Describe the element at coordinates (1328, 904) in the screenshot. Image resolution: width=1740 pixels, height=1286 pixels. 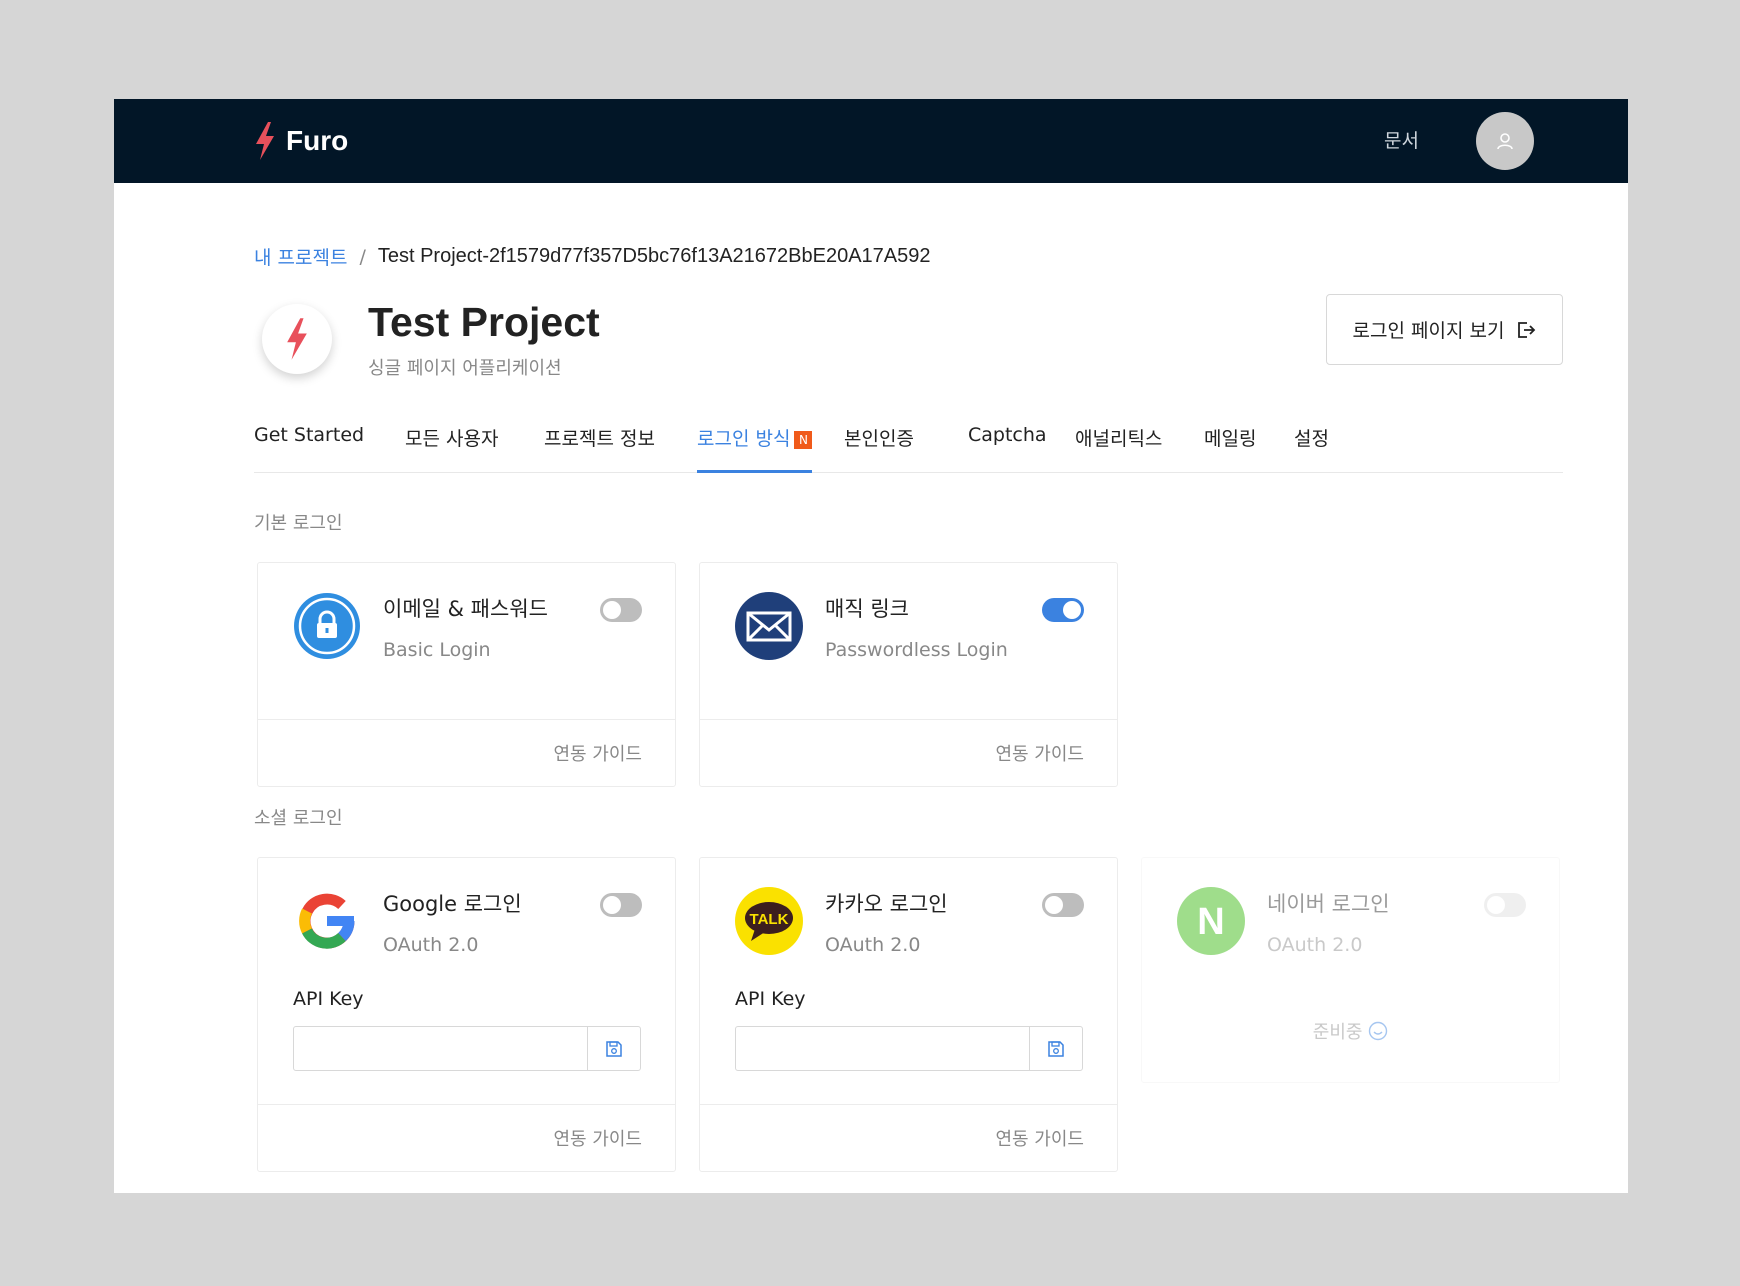
I see `card-title: 네이버 로그인` at that location.